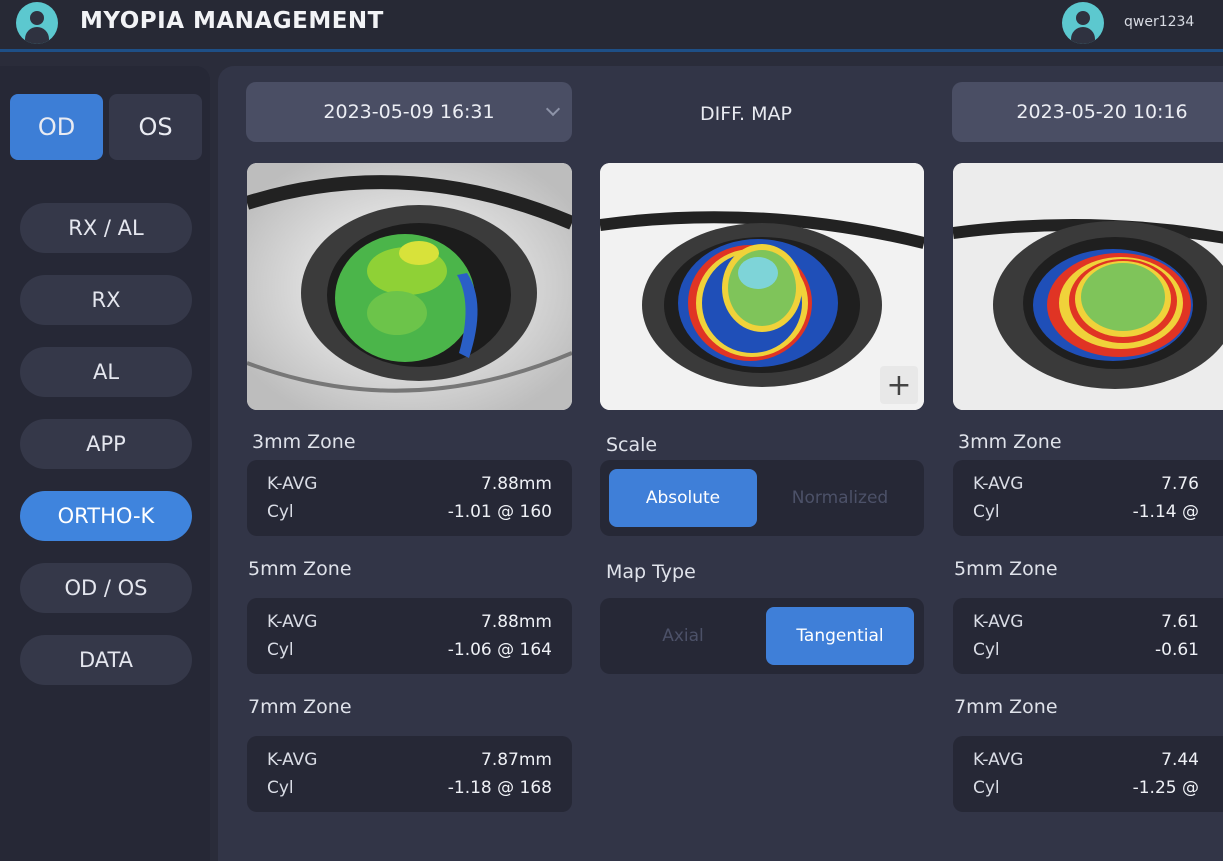  Describe the element at coordinates (762, 636) in the screenshot. I see `map-type-segmented-control: Axial Tangential` at that location.